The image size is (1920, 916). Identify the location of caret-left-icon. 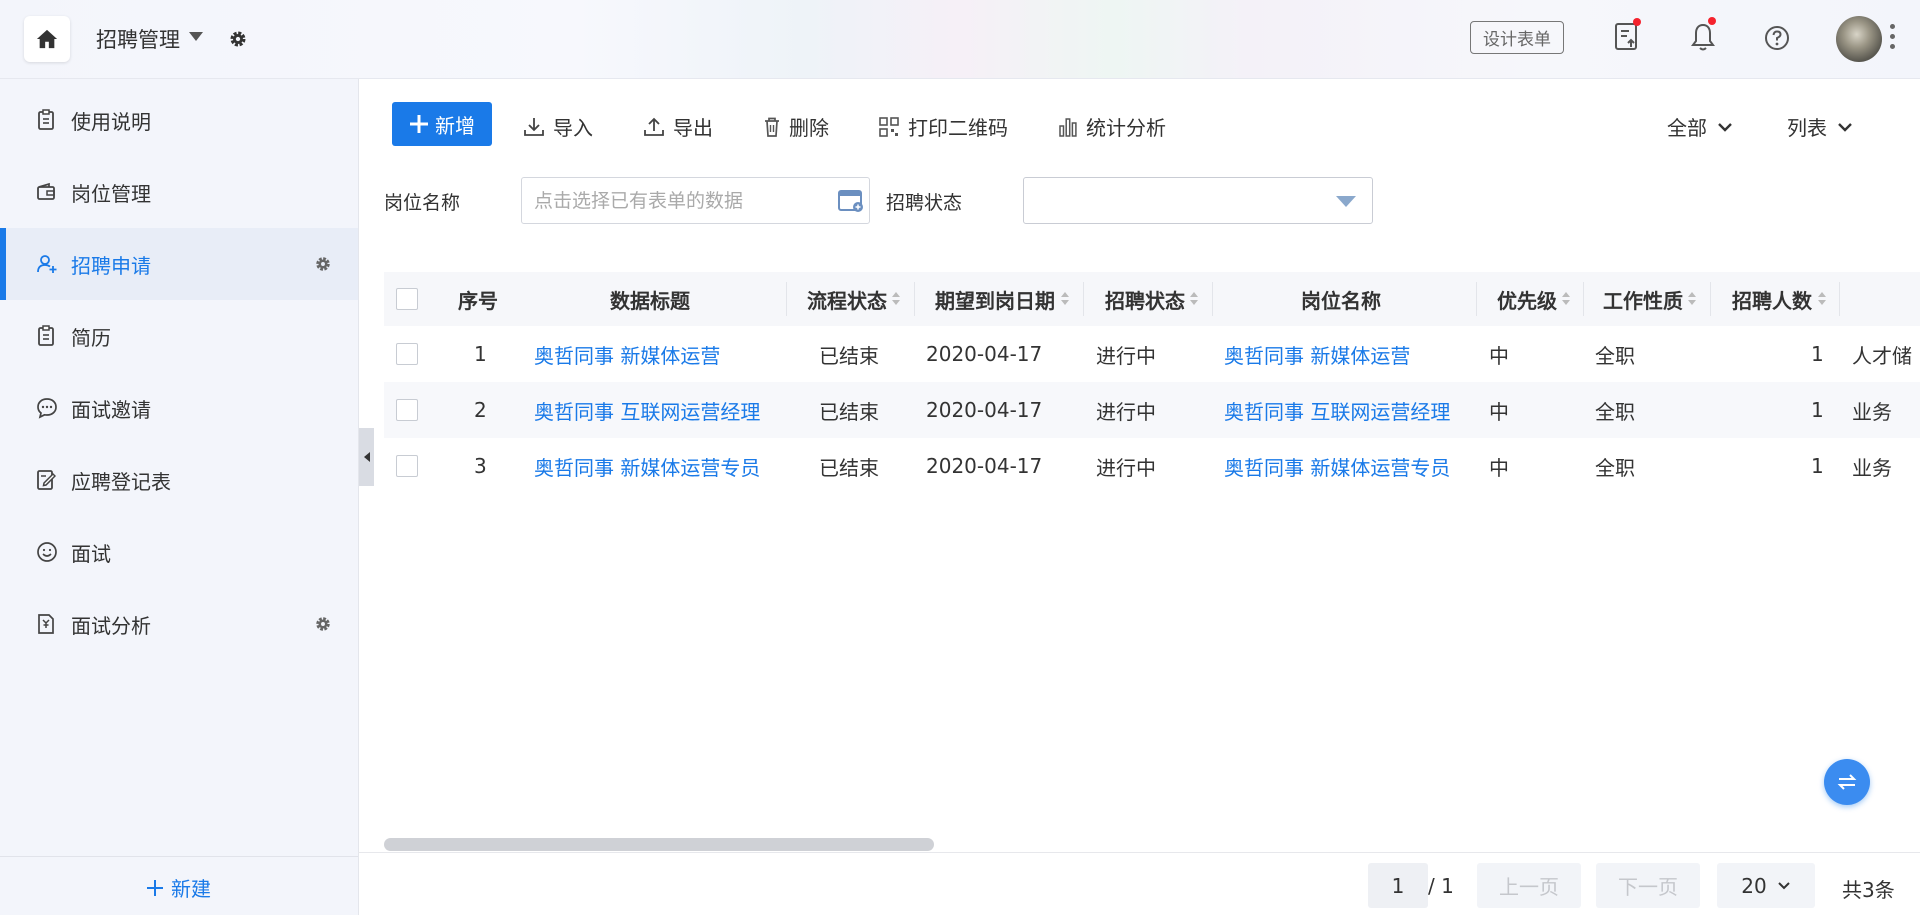
(366, 457).